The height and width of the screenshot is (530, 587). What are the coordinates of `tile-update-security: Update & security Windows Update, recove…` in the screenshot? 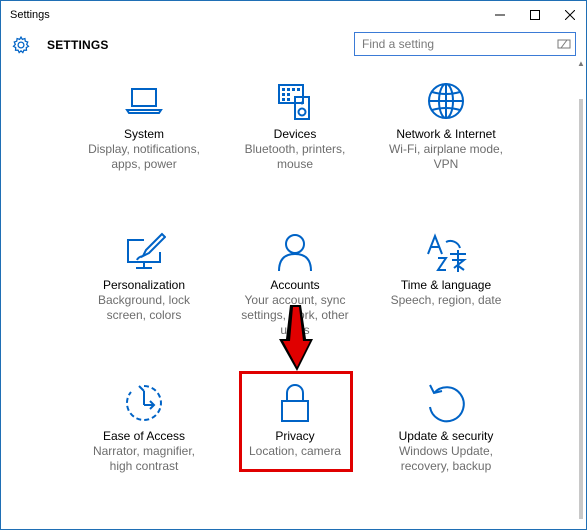 It's located at (446, 427).